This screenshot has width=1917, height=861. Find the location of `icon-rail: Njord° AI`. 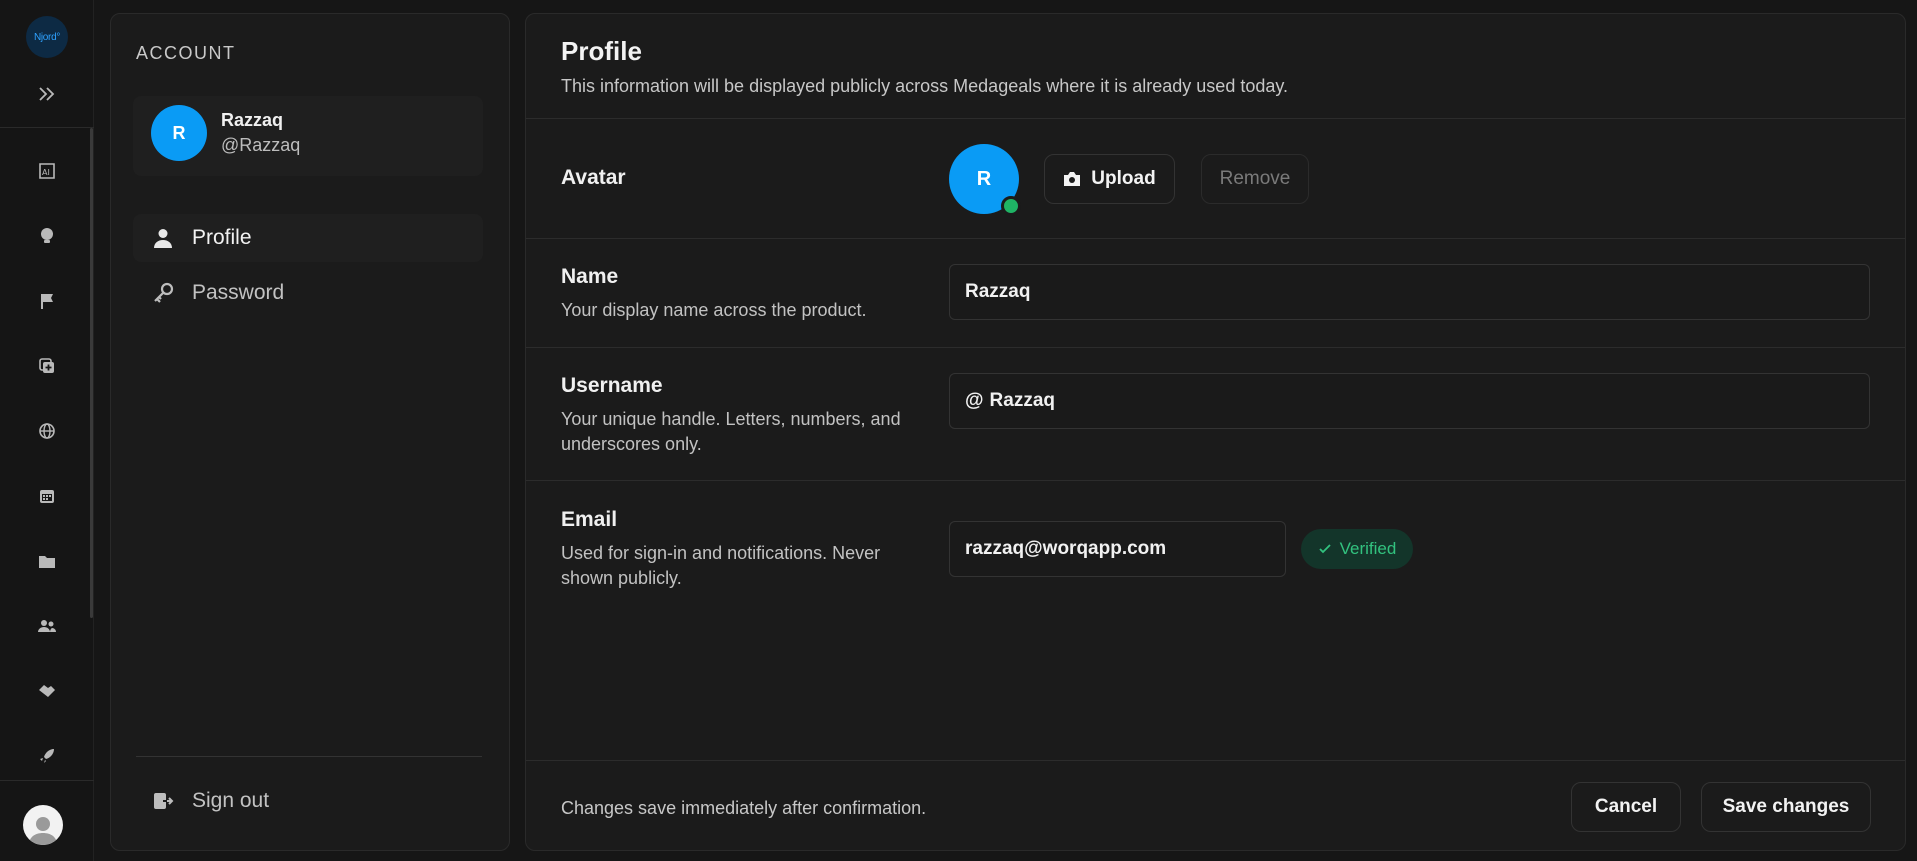

icon-rail: Njord° AI is located at coordinates (47, 430).